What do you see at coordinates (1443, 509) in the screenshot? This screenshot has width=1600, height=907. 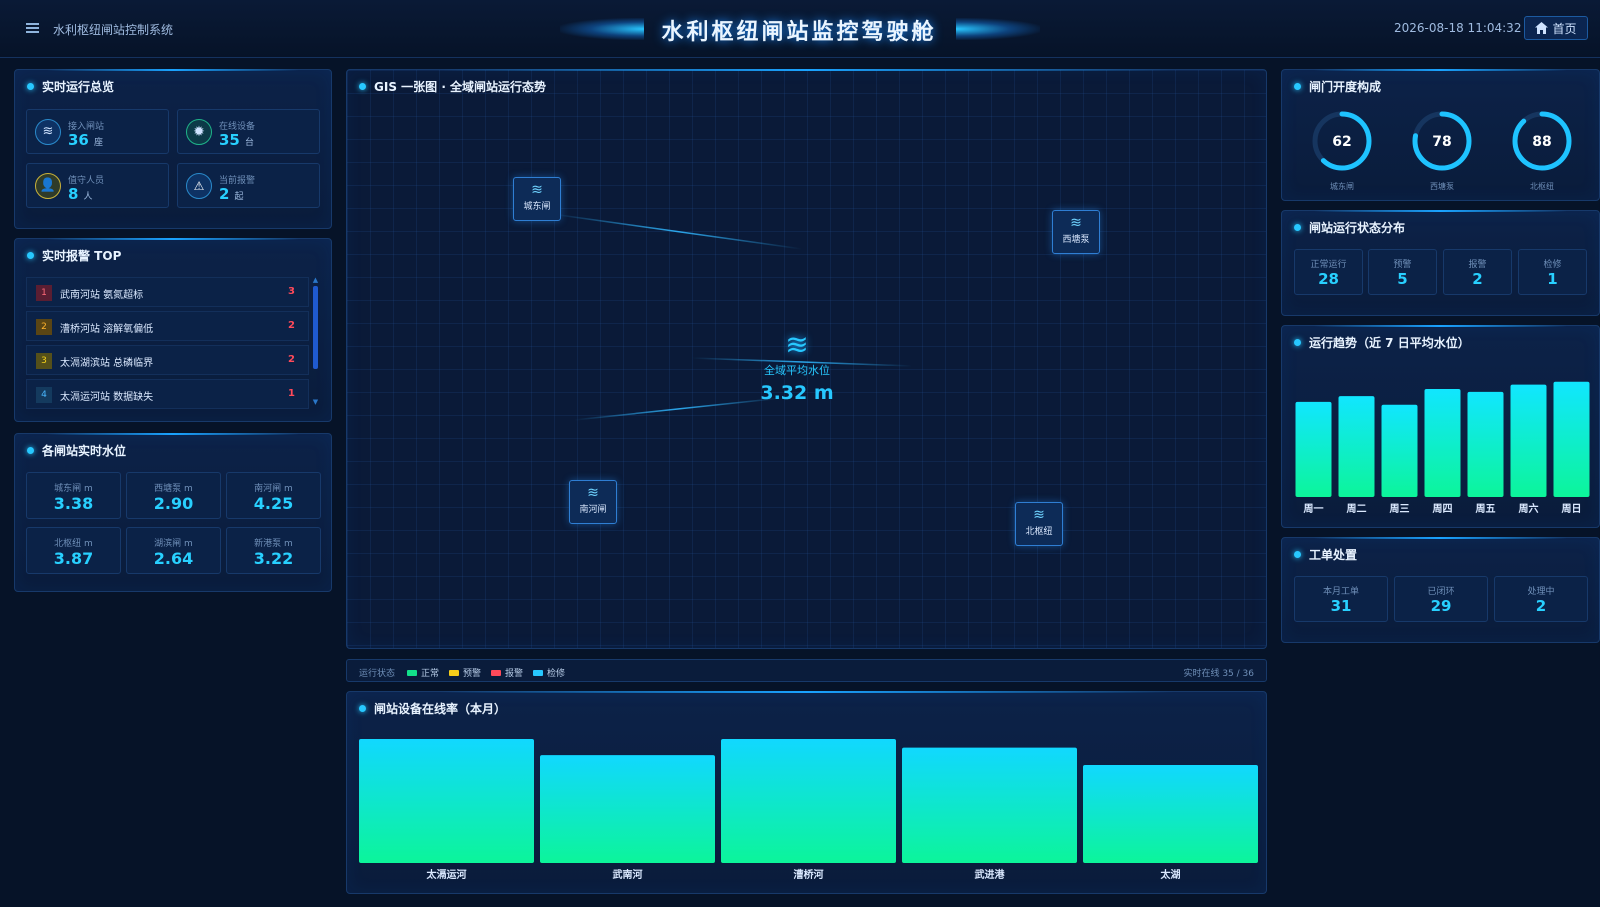 I see `tick-label: 周四` at bounding box center [1443, 509].